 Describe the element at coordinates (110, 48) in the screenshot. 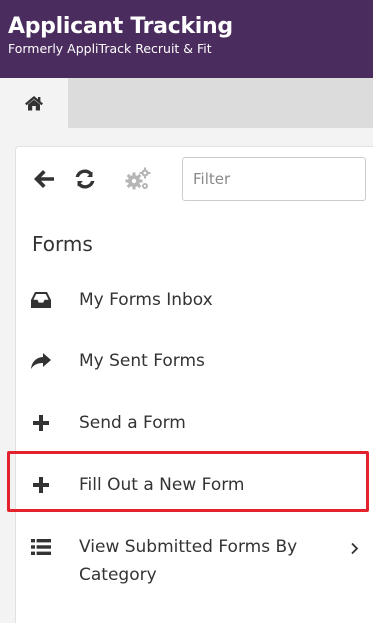

I see `app-subtitle: Formerly AppliTrack Recruit & Fit` at that location.